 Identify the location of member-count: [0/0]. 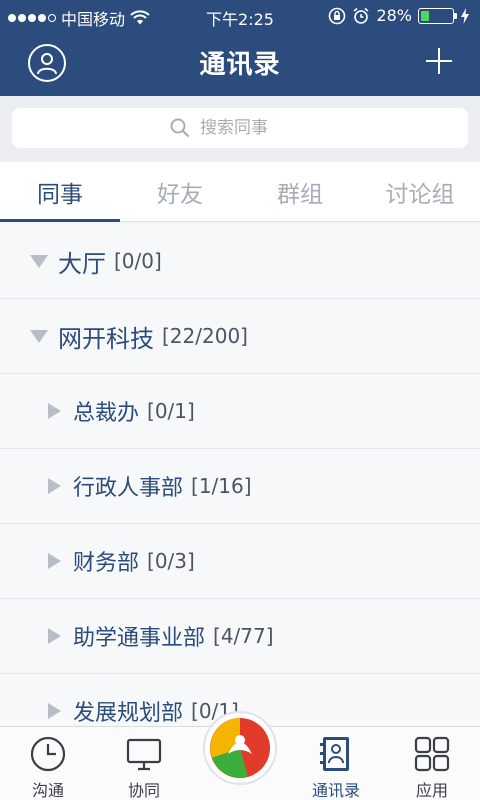
(138, 261).